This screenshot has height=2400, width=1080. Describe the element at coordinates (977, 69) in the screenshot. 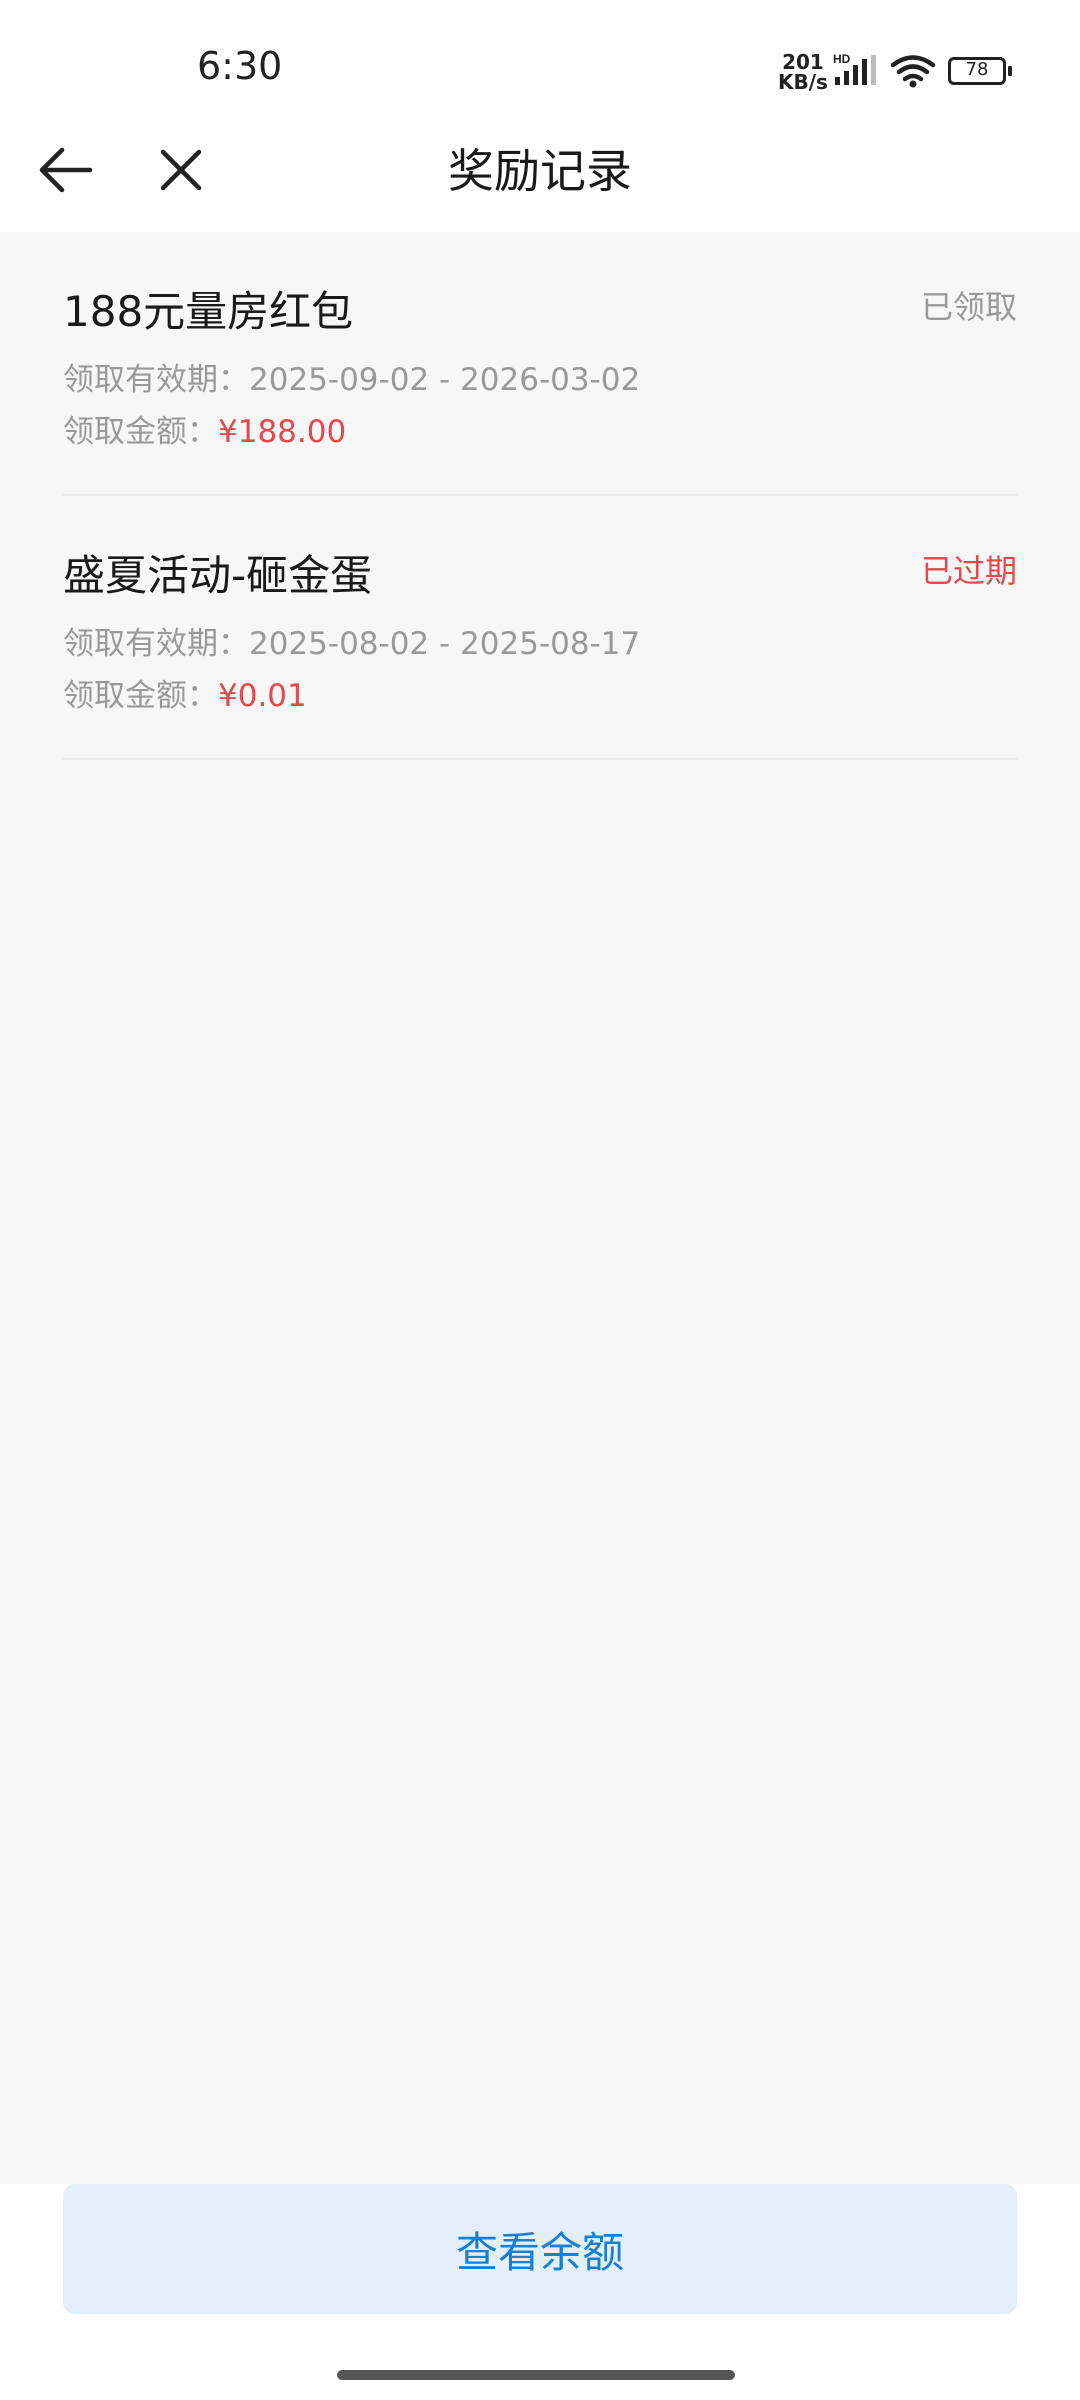

I see `battery-level: 78` at that location.